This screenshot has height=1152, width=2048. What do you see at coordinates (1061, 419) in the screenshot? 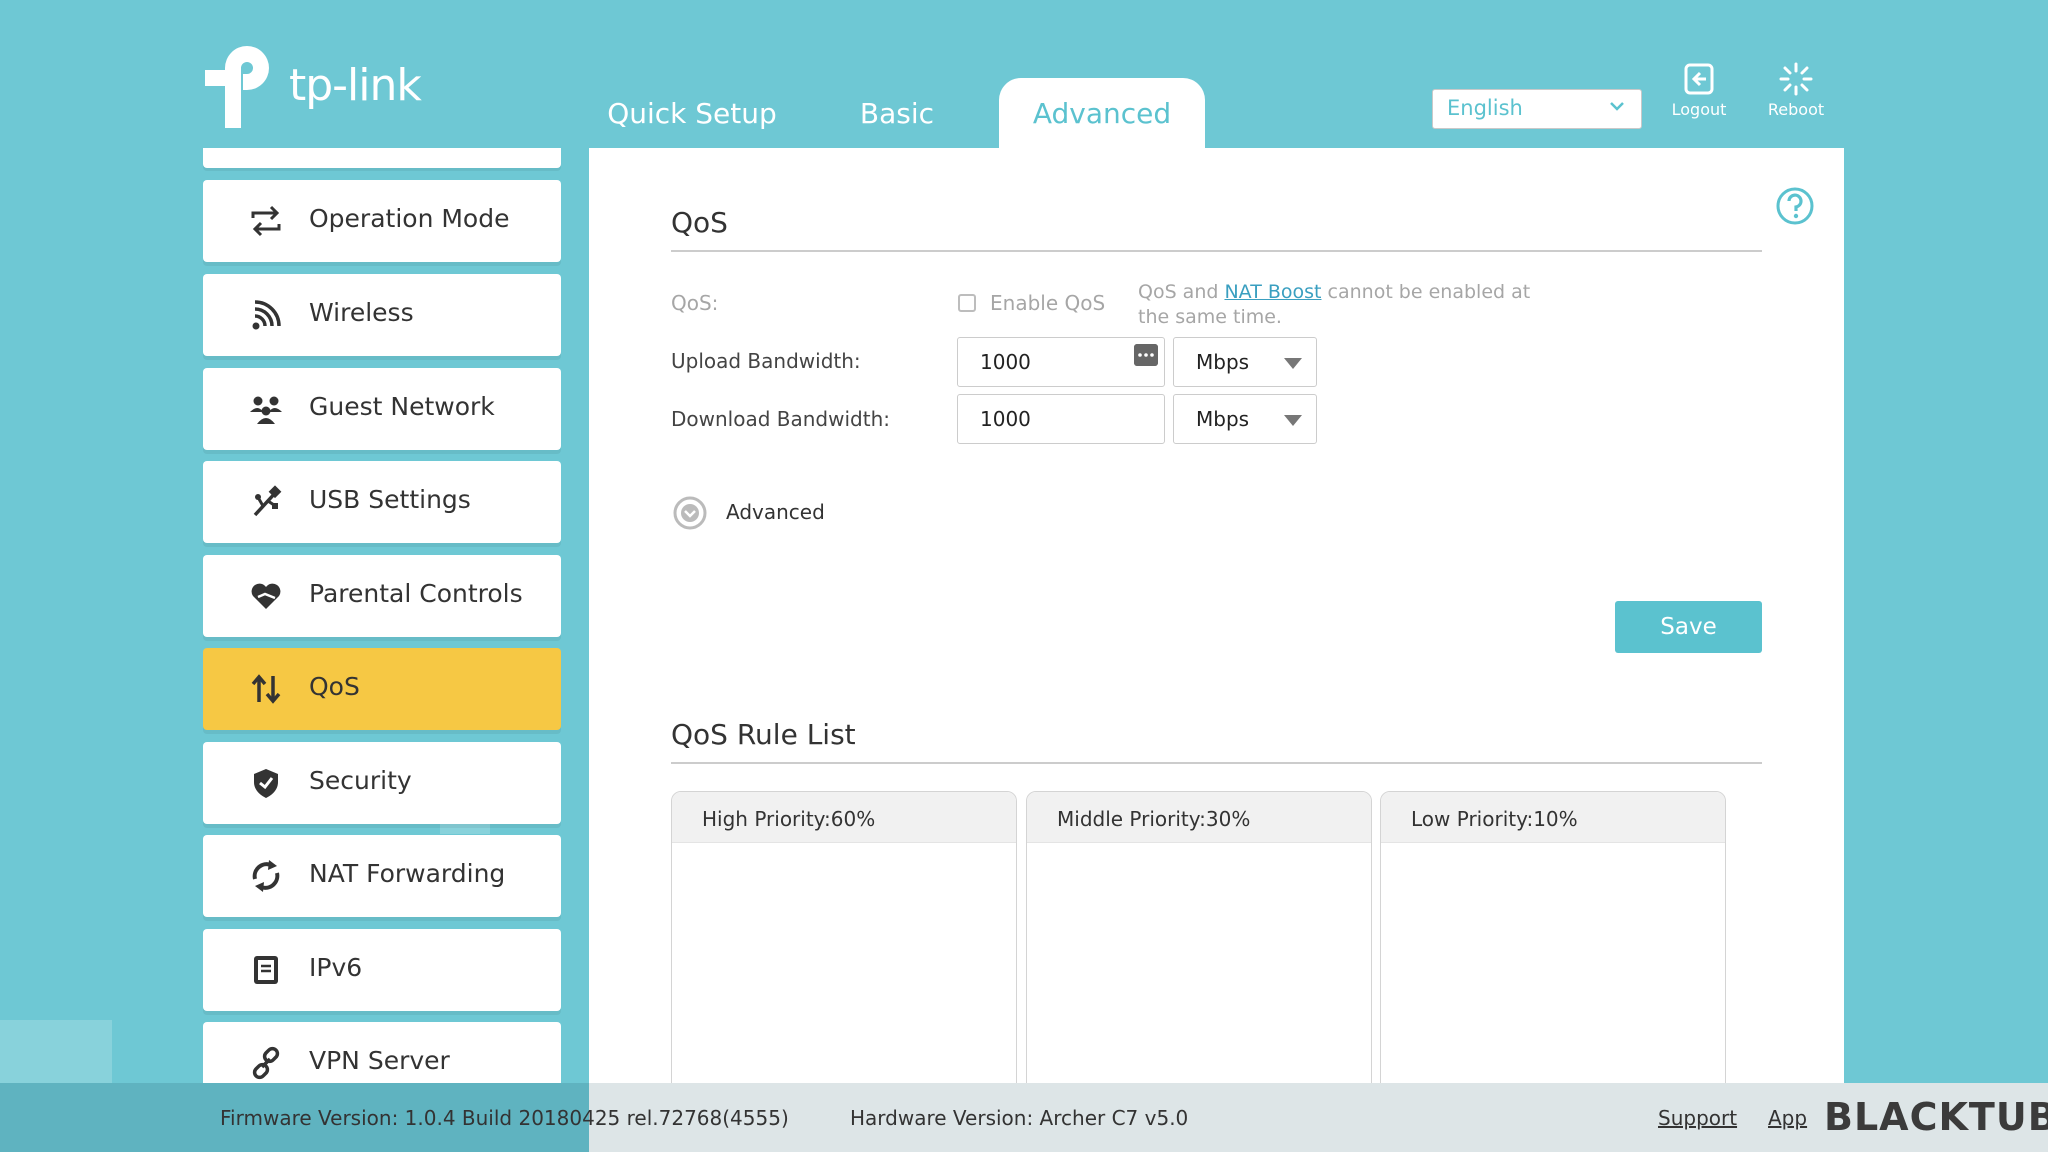
I see `download-bandwidth-input: 1000` at bounding box center [1061, 419].